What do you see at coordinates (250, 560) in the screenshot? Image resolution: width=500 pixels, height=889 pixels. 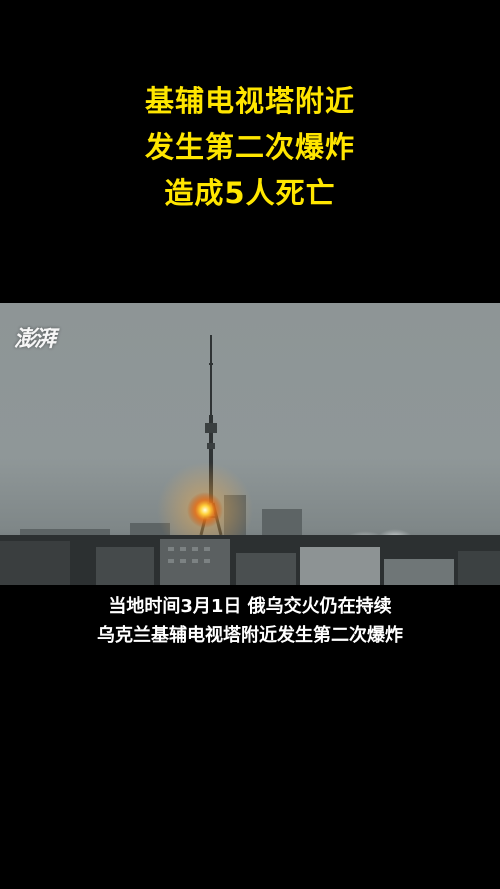 I see `foreground-city` at bounding box center [250, 560].